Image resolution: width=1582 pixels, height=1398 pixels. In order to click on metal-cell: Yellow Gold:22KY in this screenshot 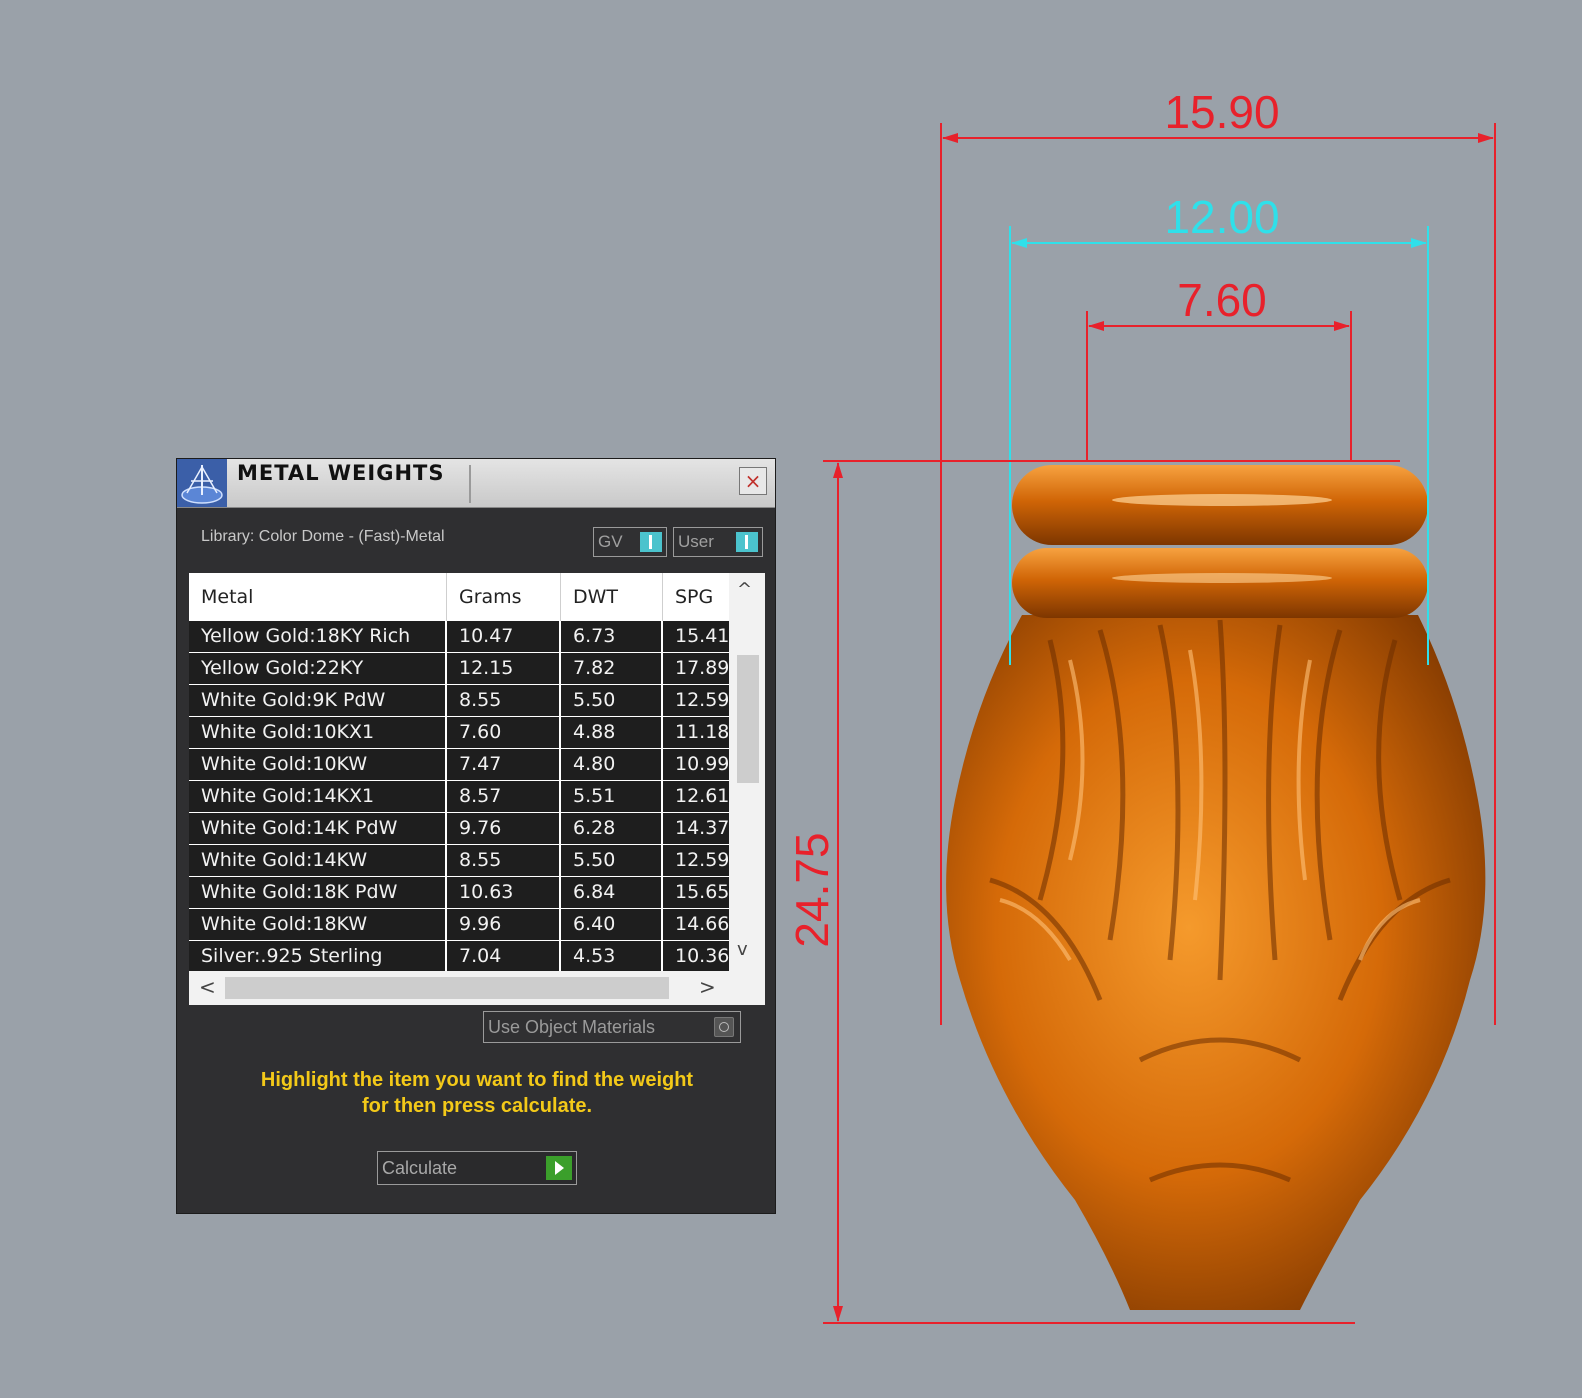, I will do `click(318, 668)`.